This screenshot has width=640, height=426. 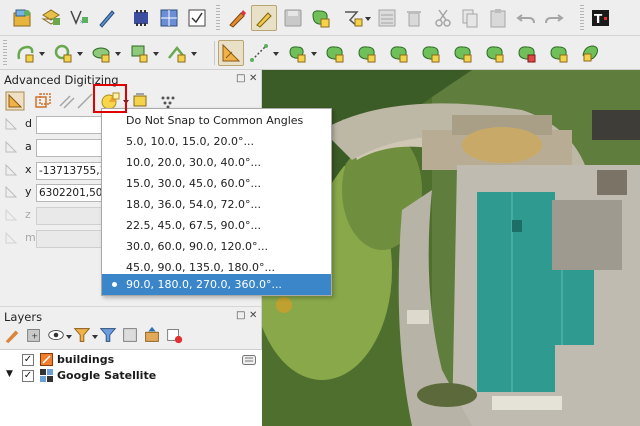 I want to click on field-m-label: m, so click(x=30, y=237).